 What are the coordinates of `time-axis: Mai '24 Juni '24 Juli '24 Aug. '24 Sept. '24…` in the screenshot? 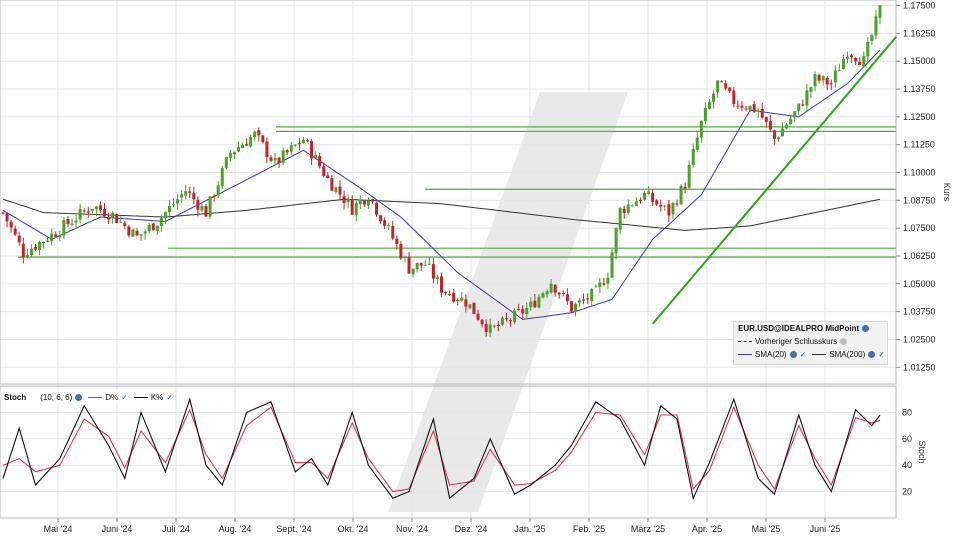 It's located at (442, 526).